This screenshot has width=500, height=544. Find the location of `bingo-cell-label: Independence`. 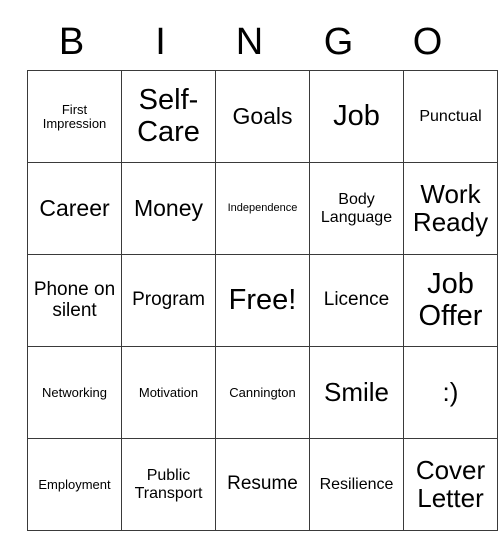

bingo-cell-label: Independence is located at coordinates (262, 207).